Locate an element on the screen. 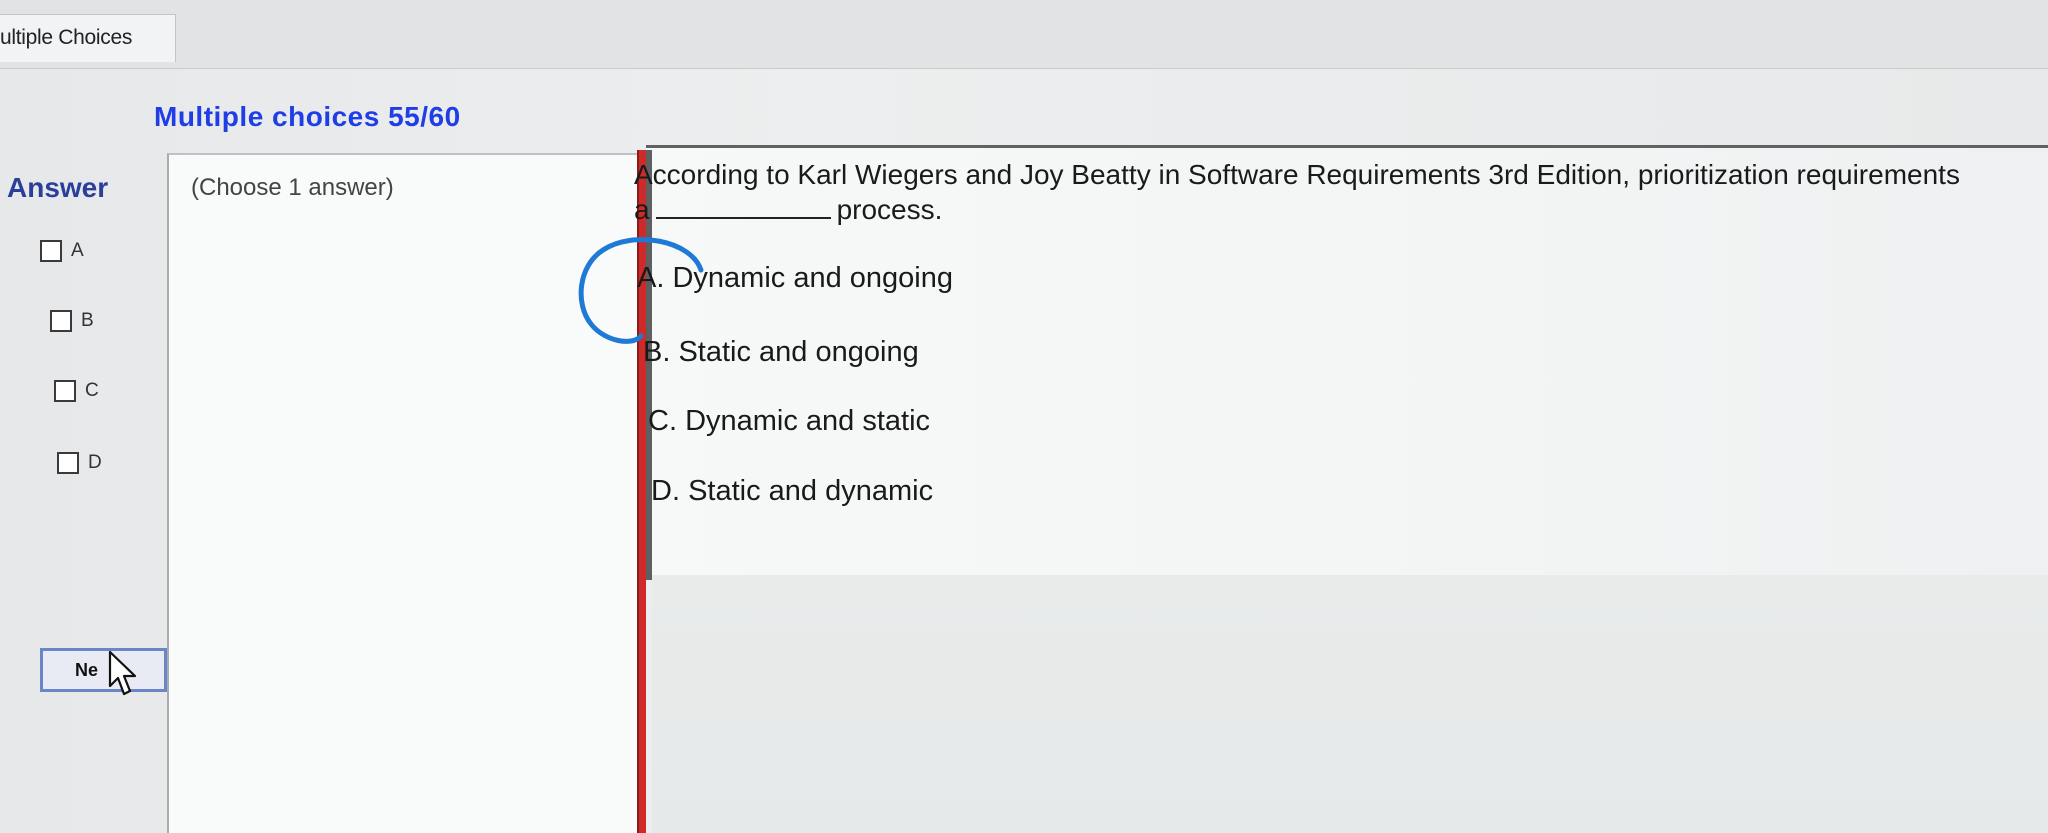  answer-option-c: C is located at coordinates (76, 391).